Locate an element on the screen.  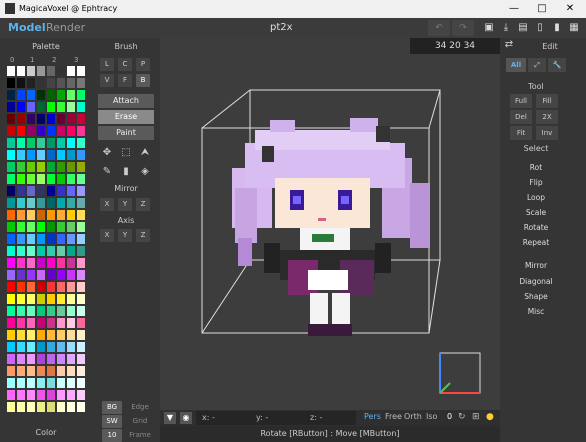
op-rotate: Rotate is located at coordinates (536, 228).